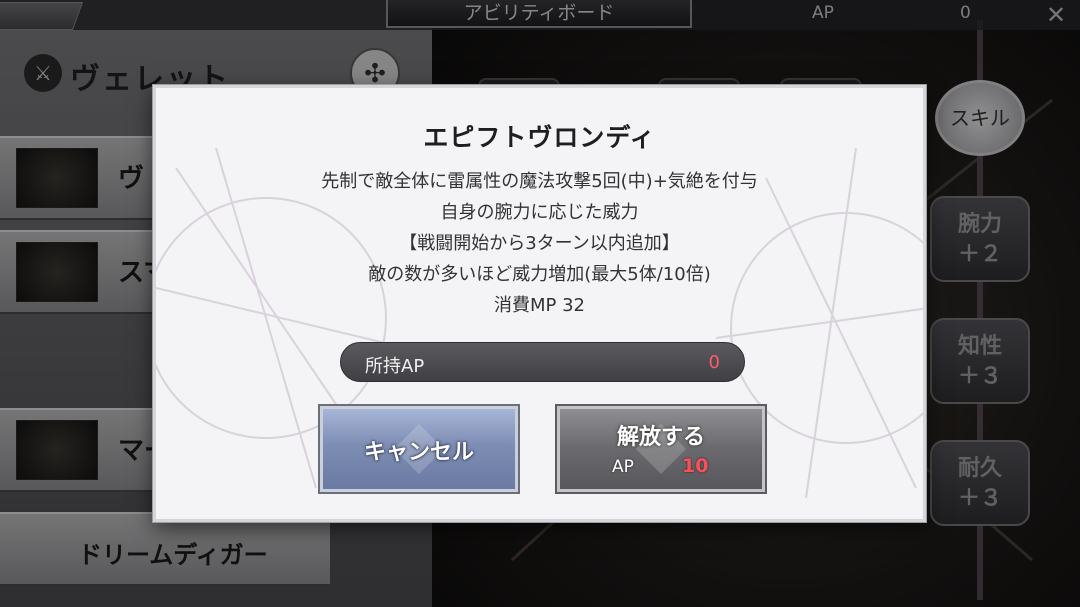 Image resolution: width=1080 pixels, height=607 pixels. Describe the element at coordinates (539, 274) in the screenshot. I see `description-line: 敵の数が多いほど威力増加(最大5体/10倍)` at that location.